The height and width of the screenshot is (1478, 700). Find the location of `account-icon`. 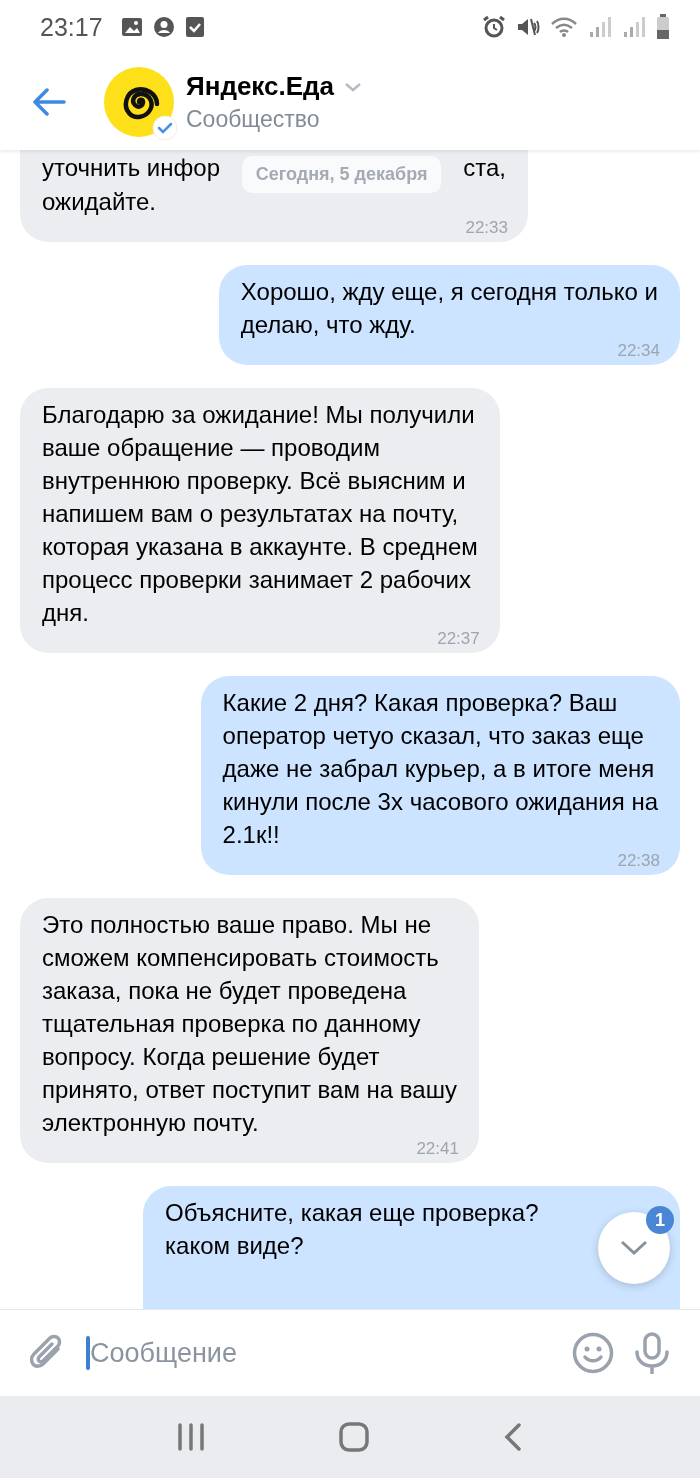

account-icon is located at coordinates (163, 27).